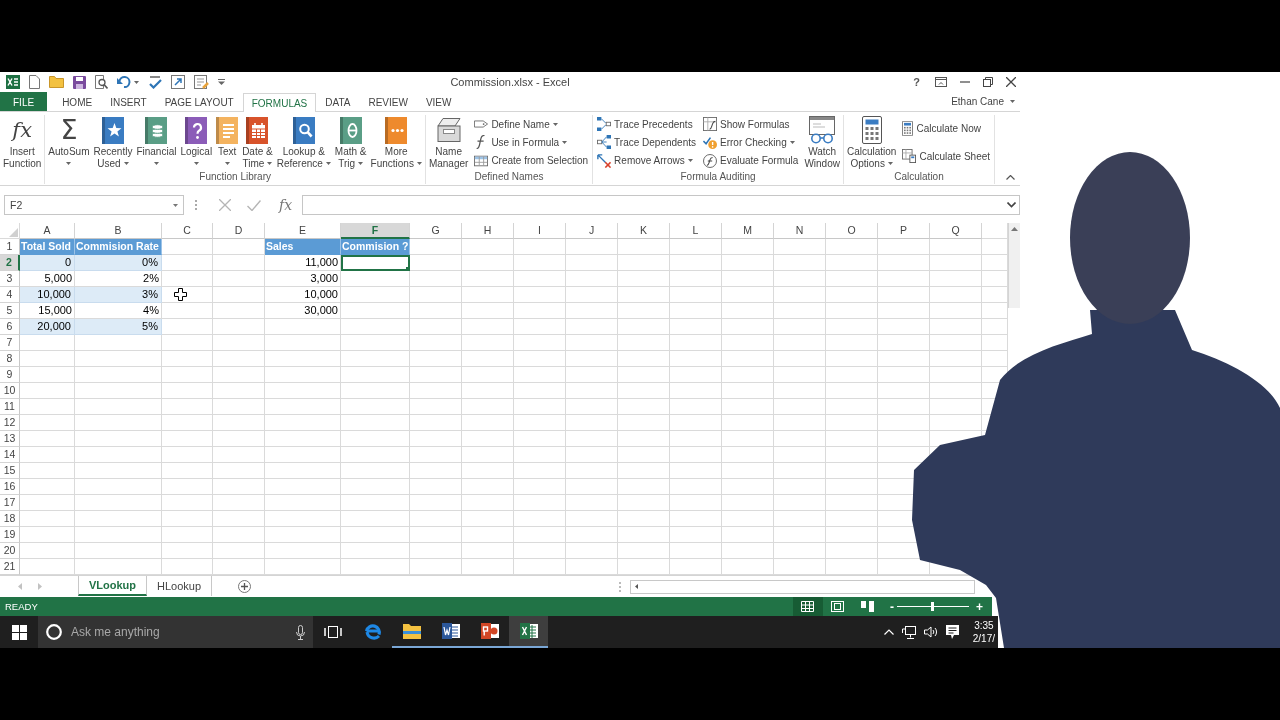 The width and height of the screenshot is (1280, 720). I want to click on table-cell: 0, so click(47, 263).